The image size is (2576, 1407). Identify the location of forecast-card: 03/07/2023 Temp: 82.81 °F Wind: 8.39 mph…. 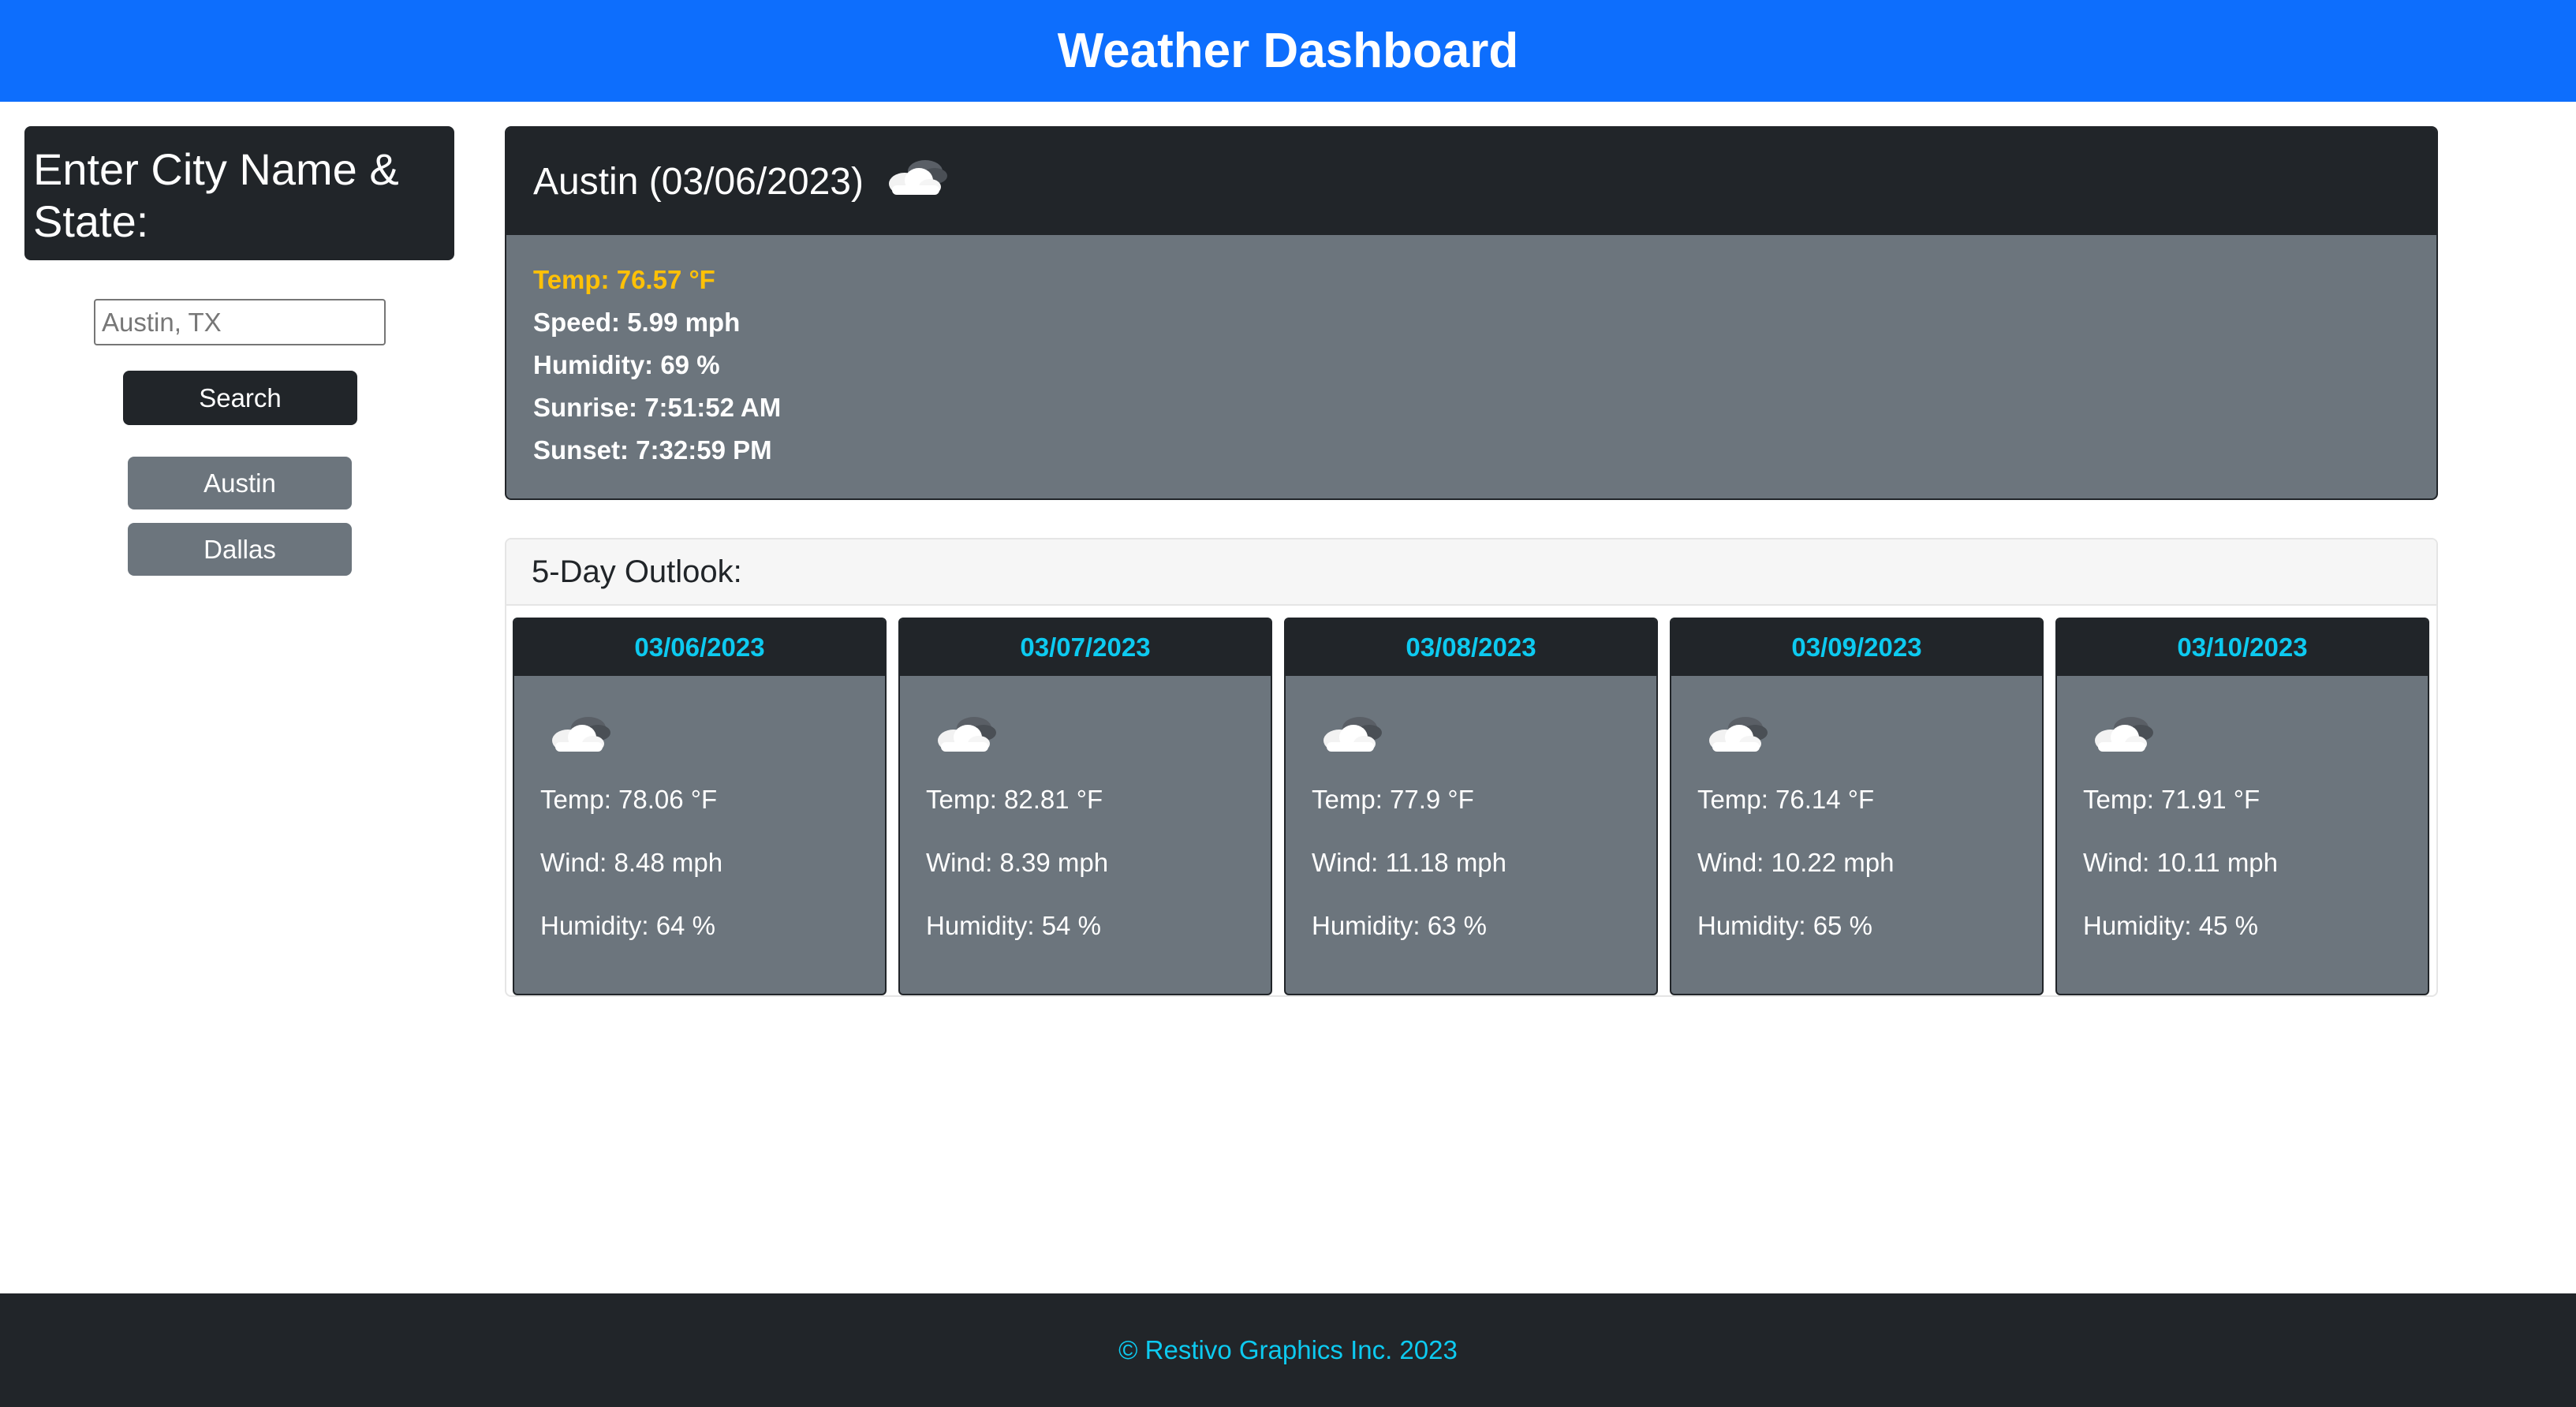
(1085, 806).